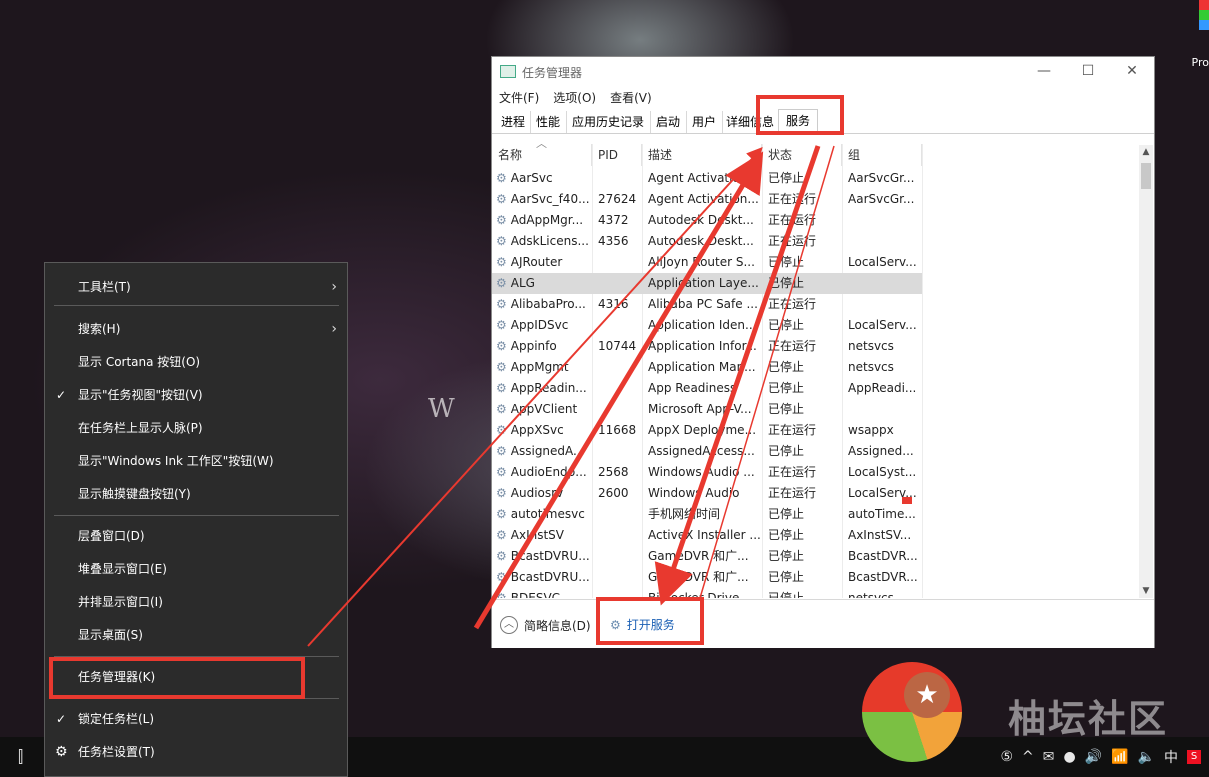 This screenshot has height=777, width=1209. What do you see at coordinates (750, 122) in the screenshot?
I see `tab-details: 详细信息` at bounding box center [750, 122].